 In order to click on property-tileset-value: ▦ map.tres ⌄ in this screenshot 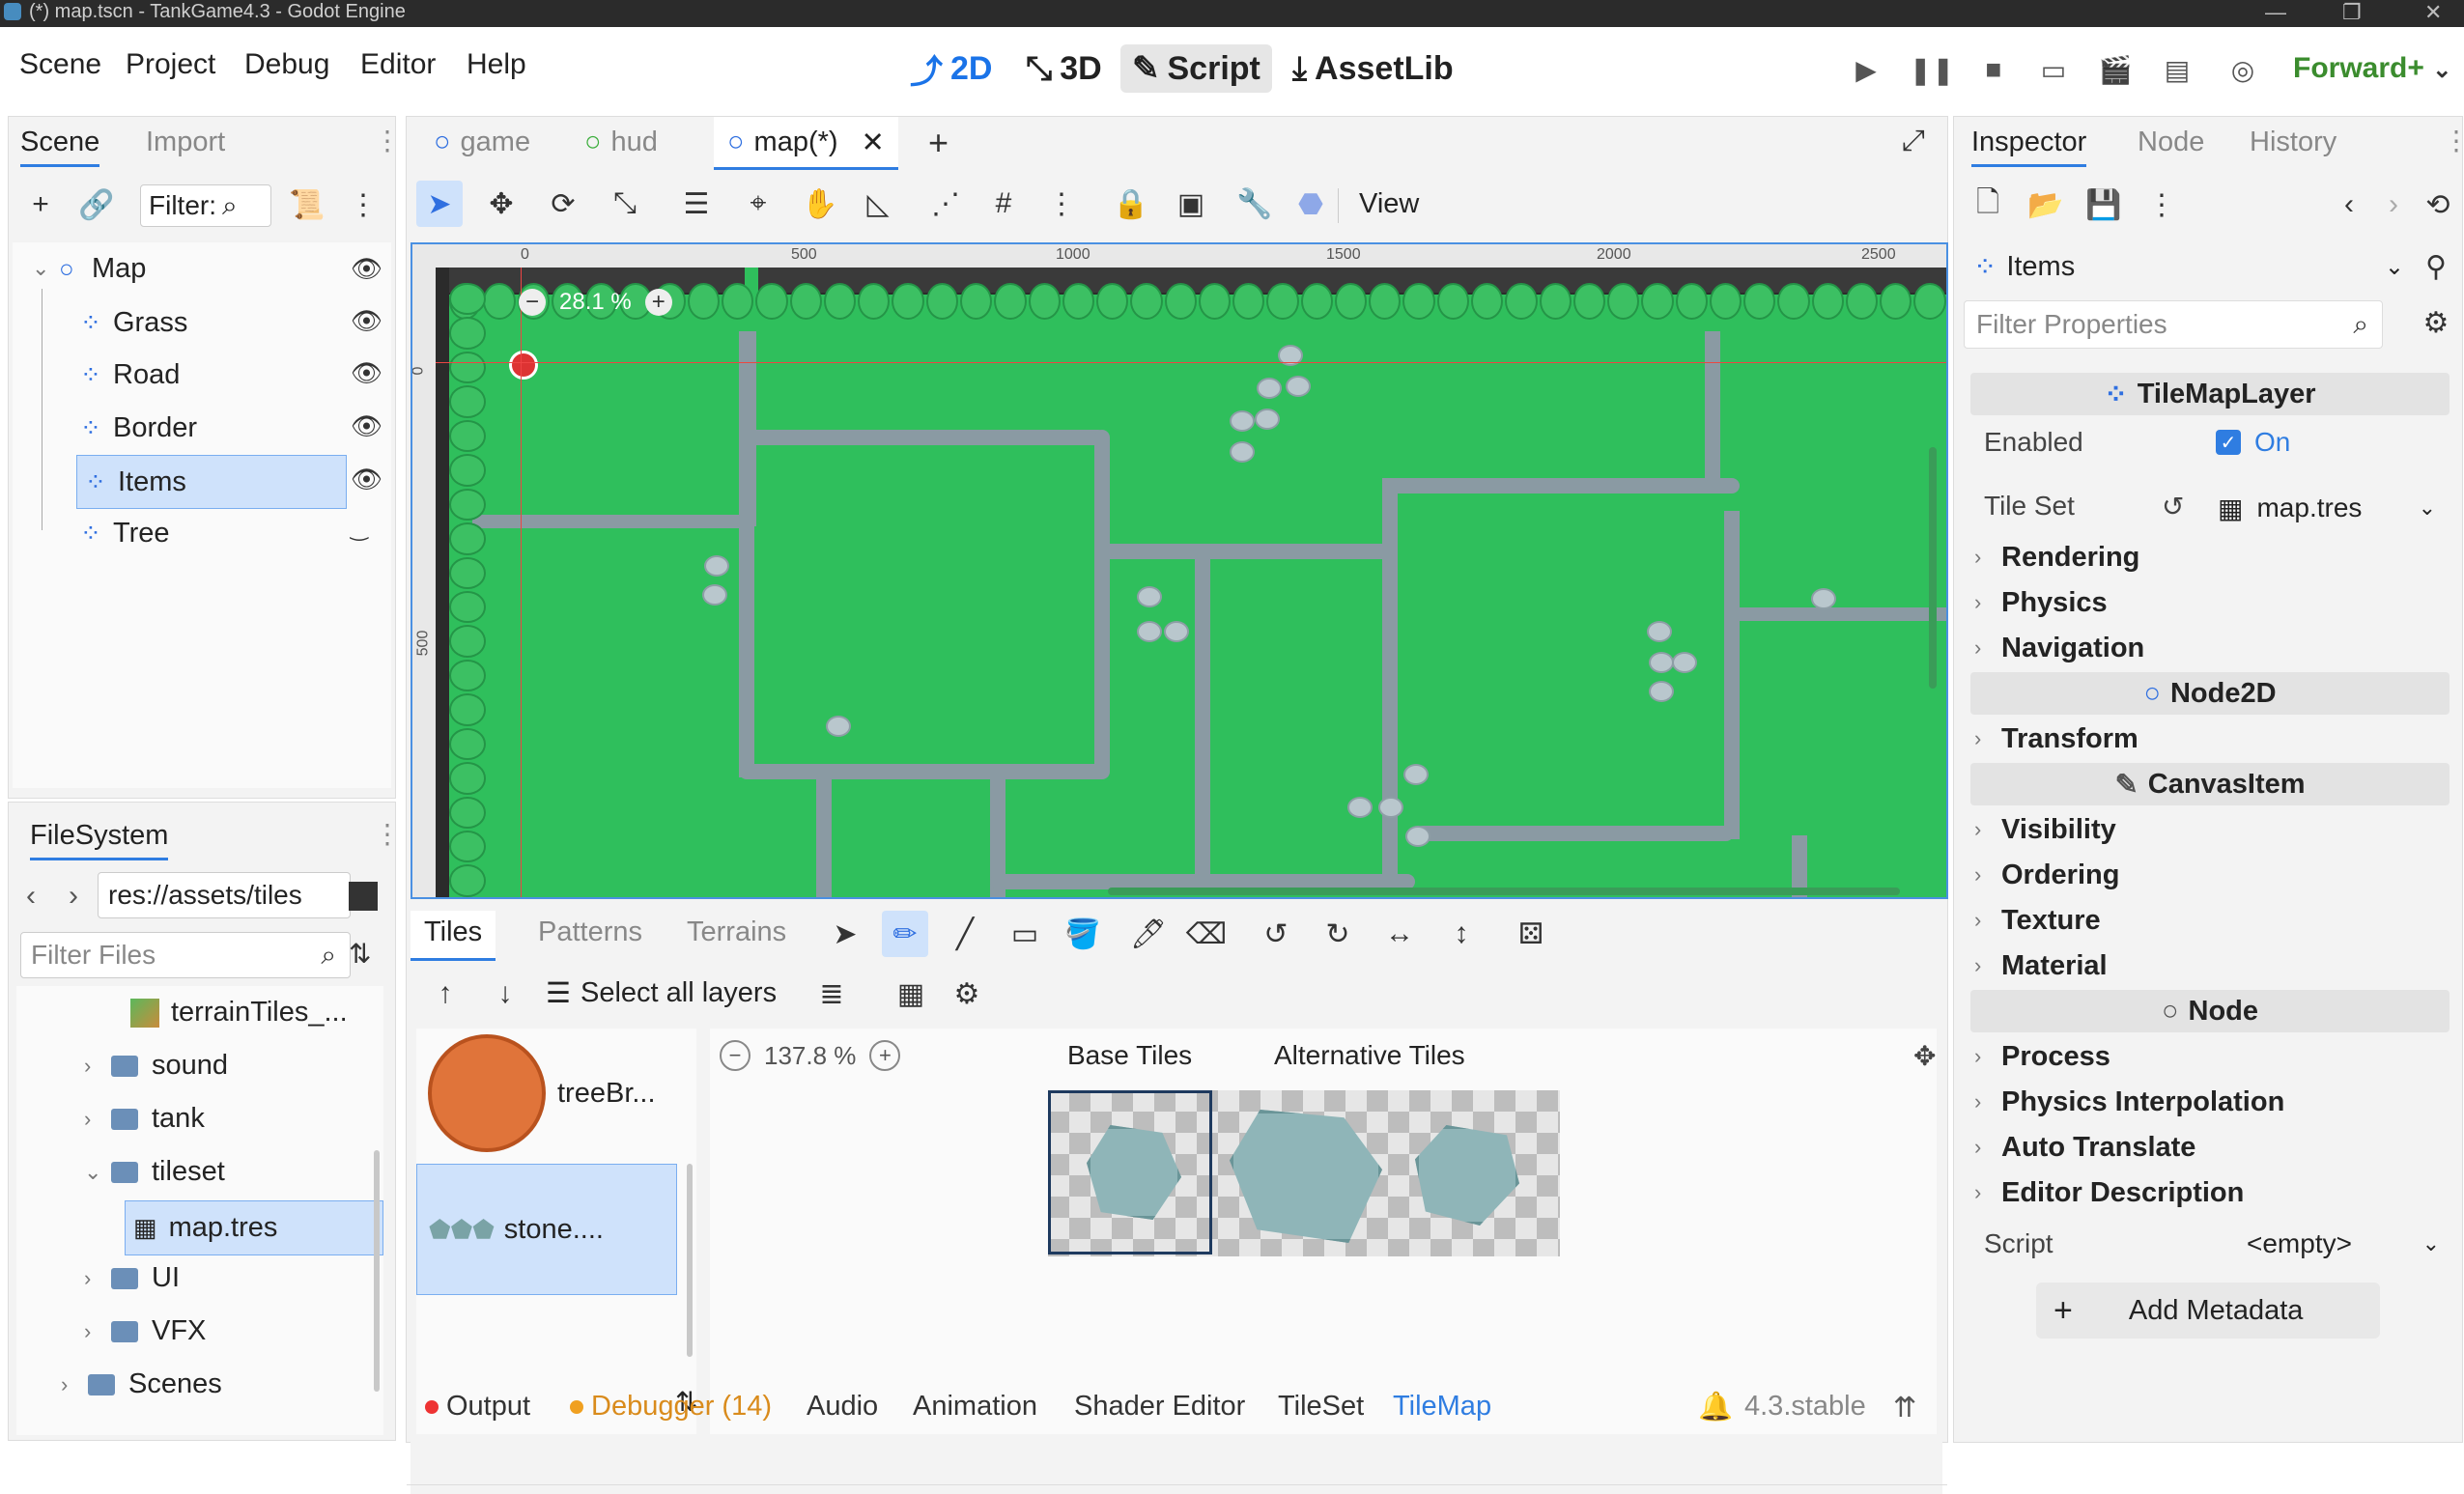, I will do `click(2327, 508)`.